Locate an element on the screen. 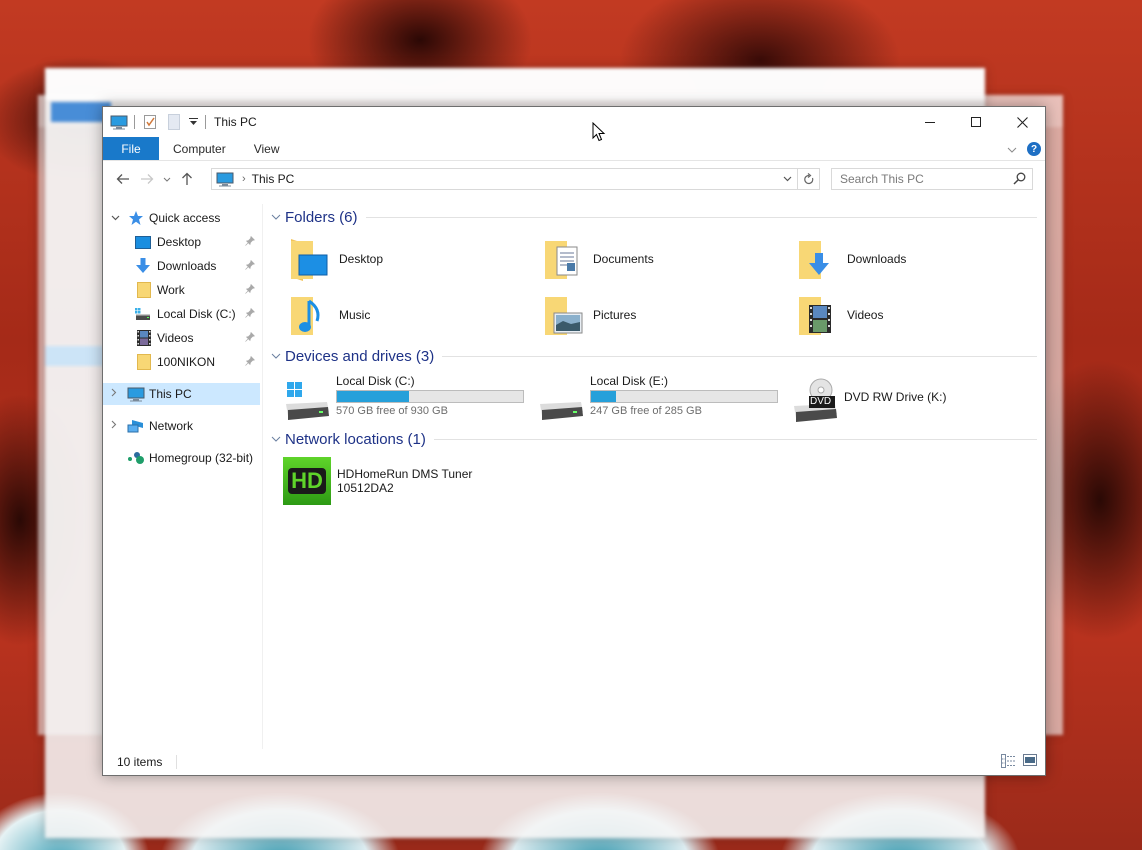 This screenshot has width=1142, height=850. sidebar-item-videos: Videos is located at coordinates (181, 338).